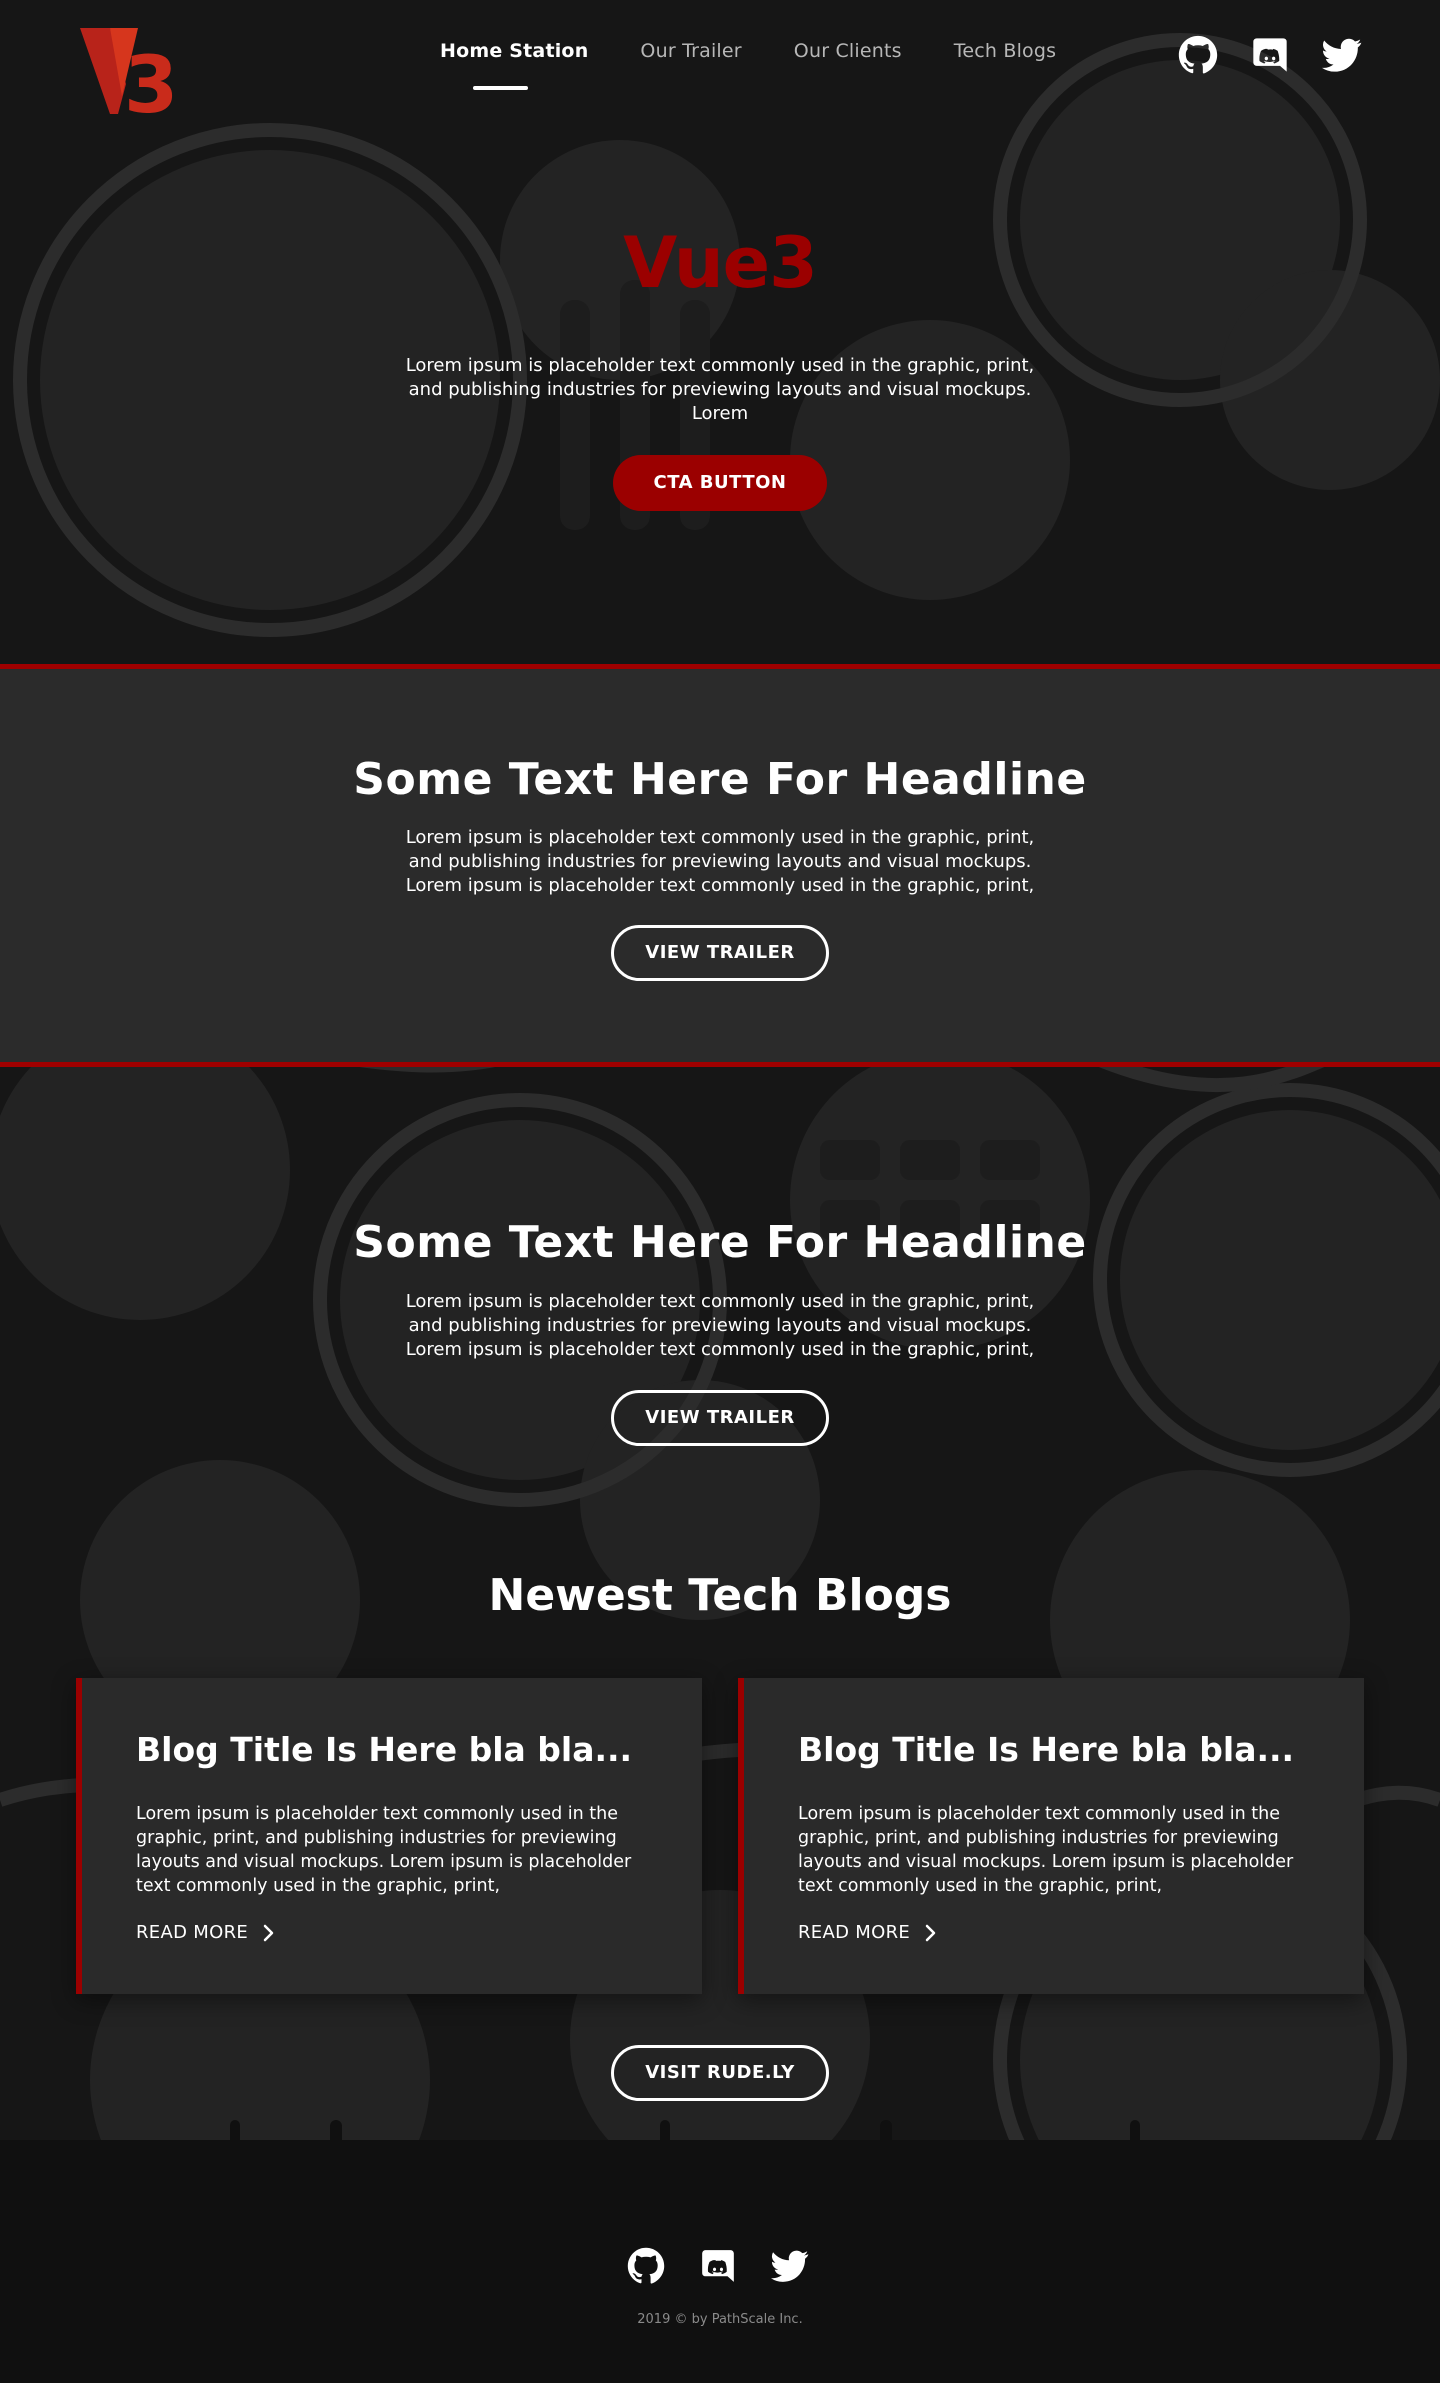 The width and height of the screenshot is (1440, 2383). What do you see at coordinates (720, 1595) in the screenshot?
I see `blogs-title: Newest Tech Blogs` at bounding box center [720, 1595].